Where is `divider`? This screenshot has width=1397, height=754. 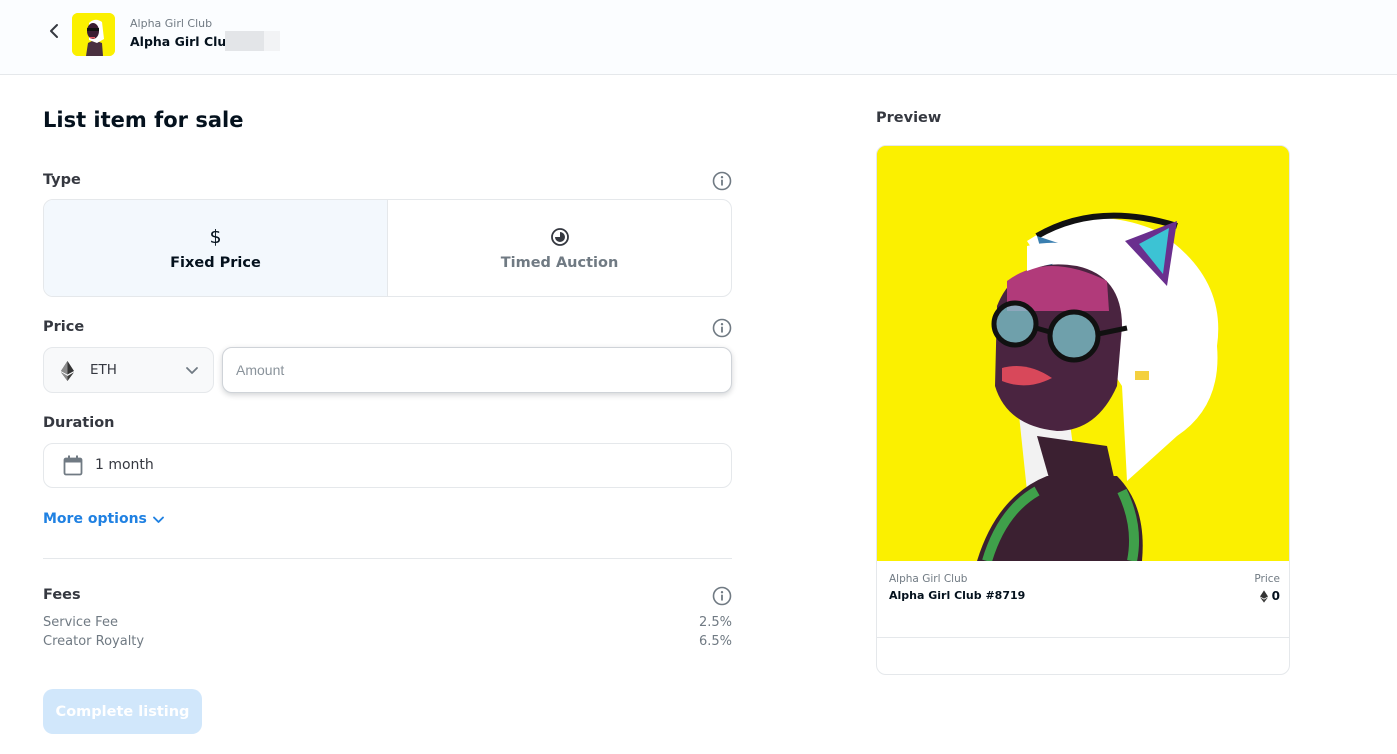
divider is located at coordinates (387, 558).